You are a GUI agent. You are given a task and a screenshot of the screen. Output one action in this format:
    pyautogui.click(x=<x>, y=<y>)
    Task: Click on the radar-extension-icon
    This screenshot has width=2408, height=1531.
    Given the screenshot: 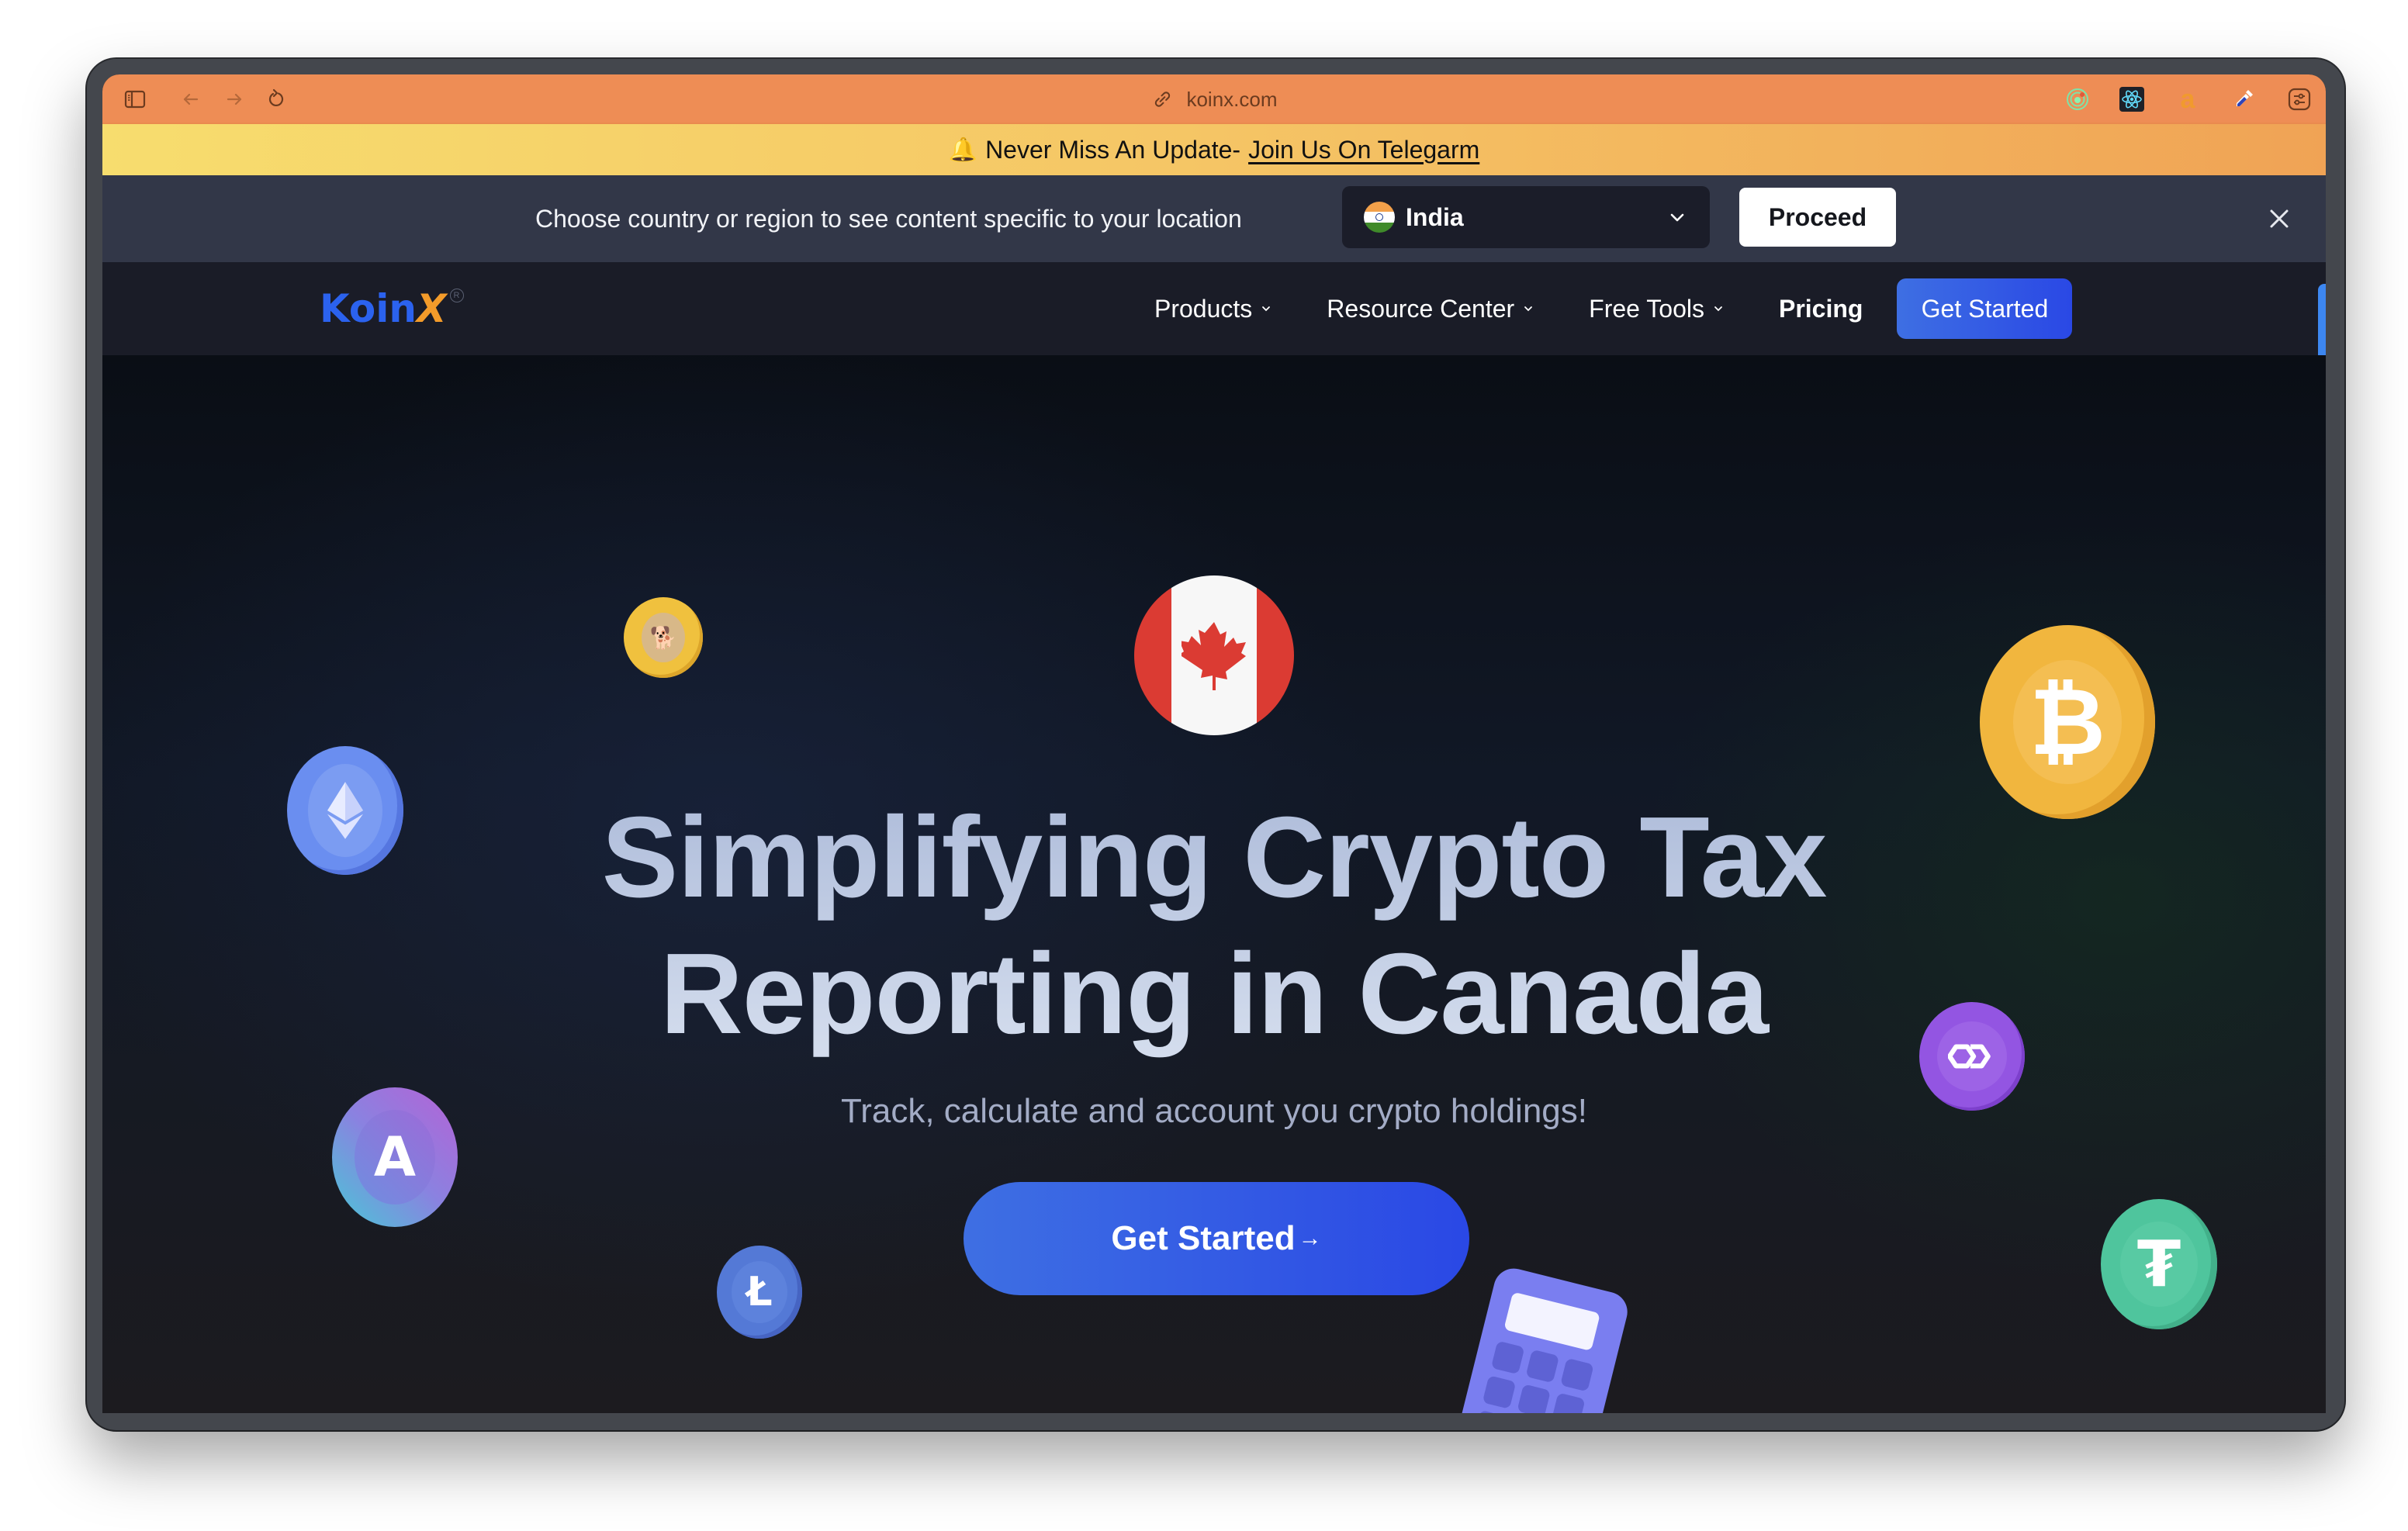 What is the action you would take?
    pyautogui.click(x=2077, y=99)
    